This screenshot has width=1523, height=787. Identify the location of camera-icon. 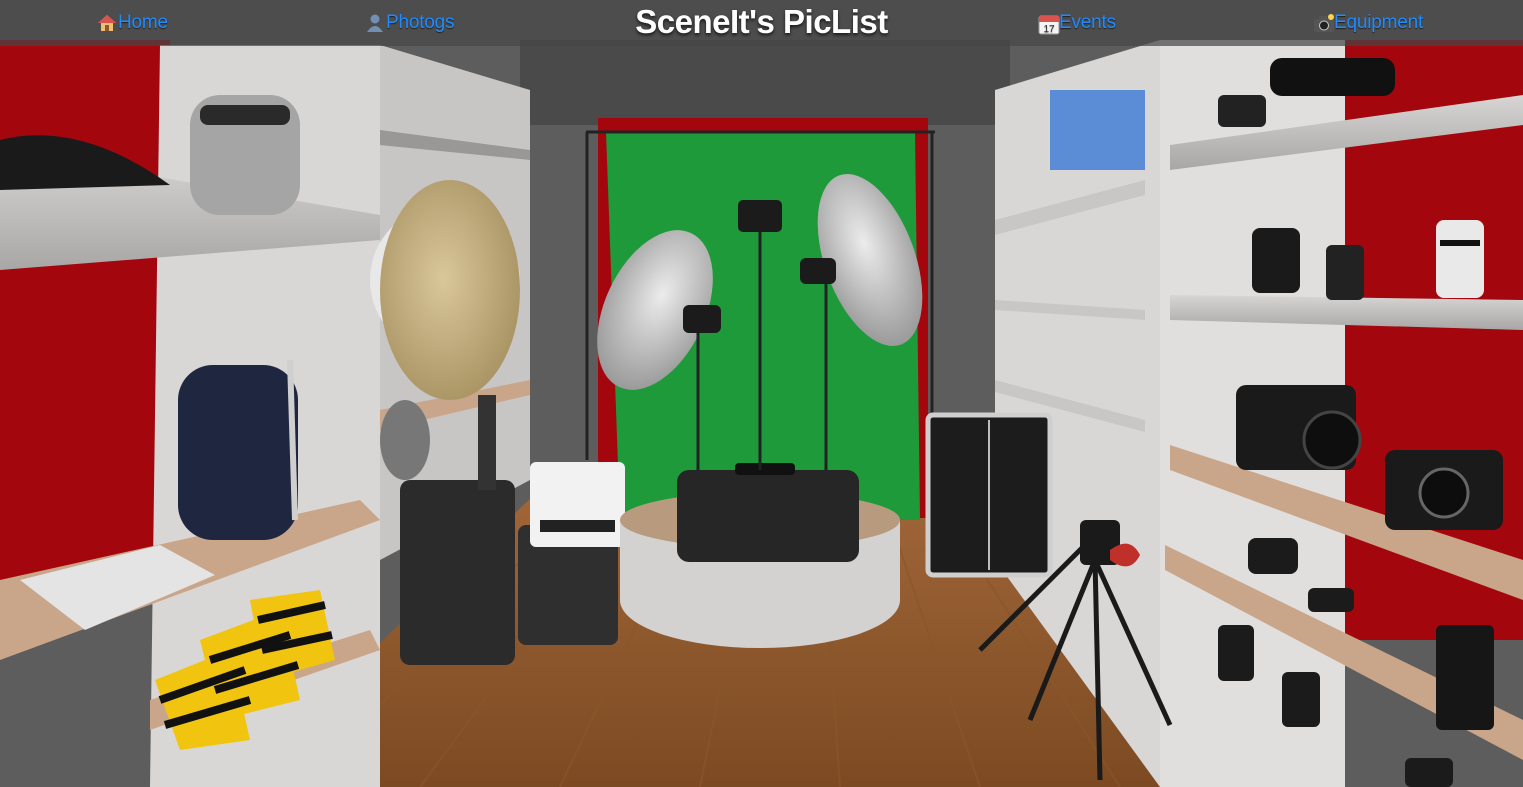
(1323, 23).